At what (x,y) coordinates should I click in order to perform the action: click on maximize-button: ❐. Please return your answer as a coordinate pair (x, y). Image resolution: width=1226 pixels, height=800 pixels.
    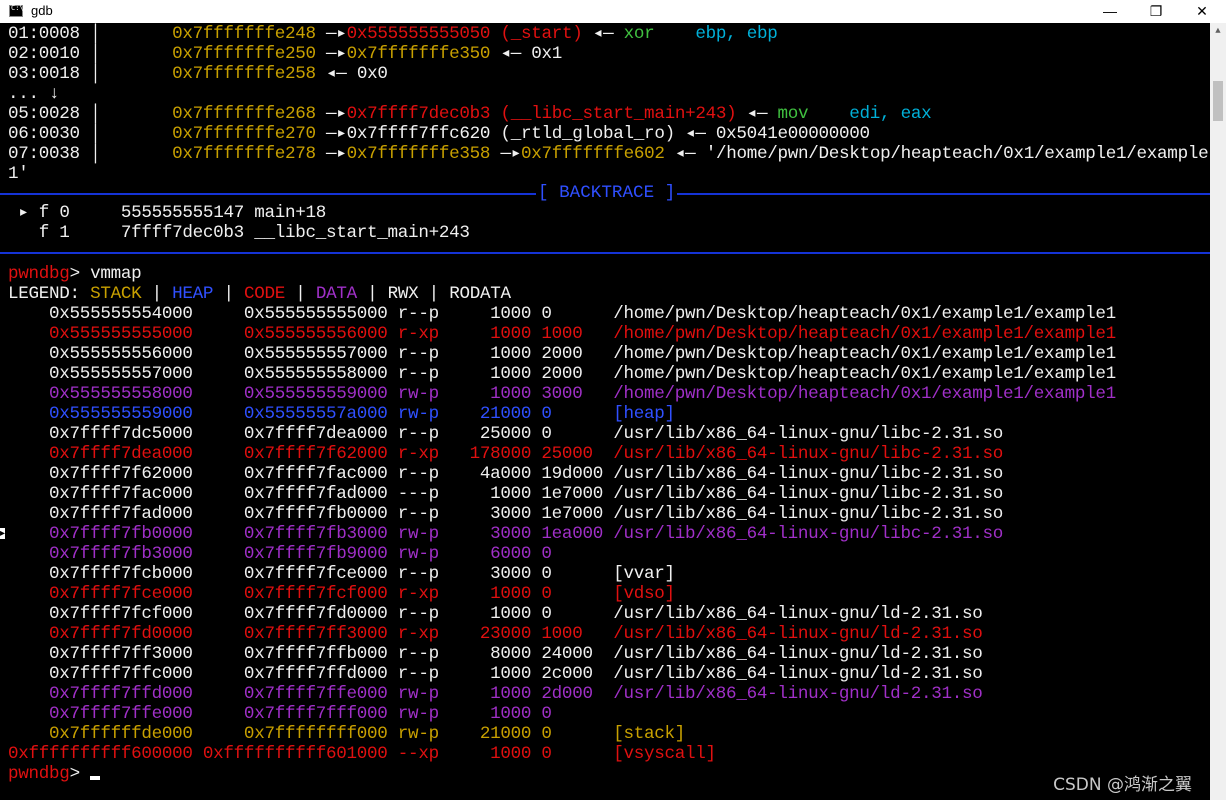
    Looking at the image, I should click on (1156, 11).